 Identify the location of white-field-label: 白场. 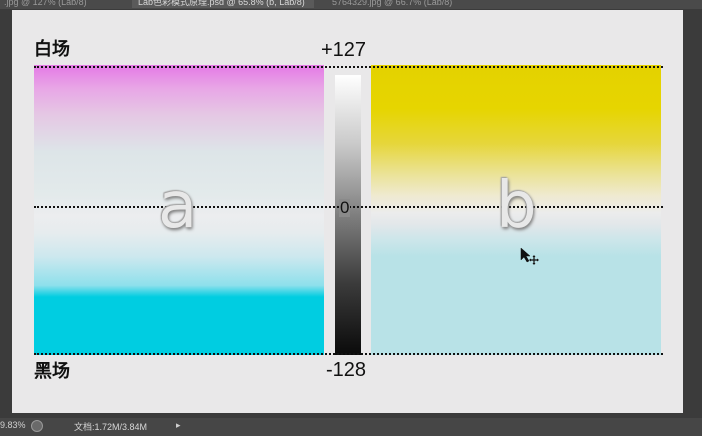
(52, 49).